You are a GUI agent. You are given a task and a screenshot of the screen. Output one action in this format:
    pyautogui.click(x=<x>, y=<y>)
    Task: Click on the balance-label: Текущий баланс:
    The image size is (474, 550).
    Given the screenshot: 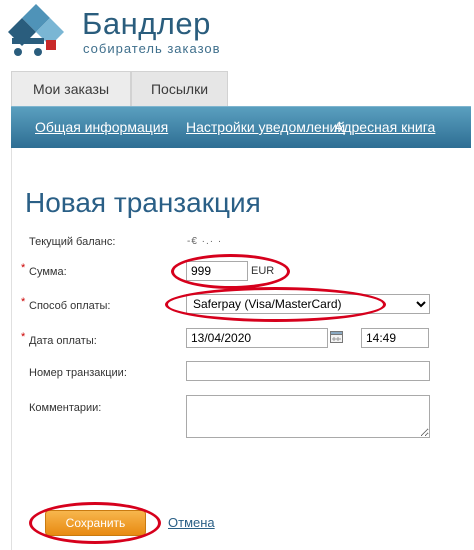 What is the action you would take?
    pyautogui.click(x=72, y=242)
    